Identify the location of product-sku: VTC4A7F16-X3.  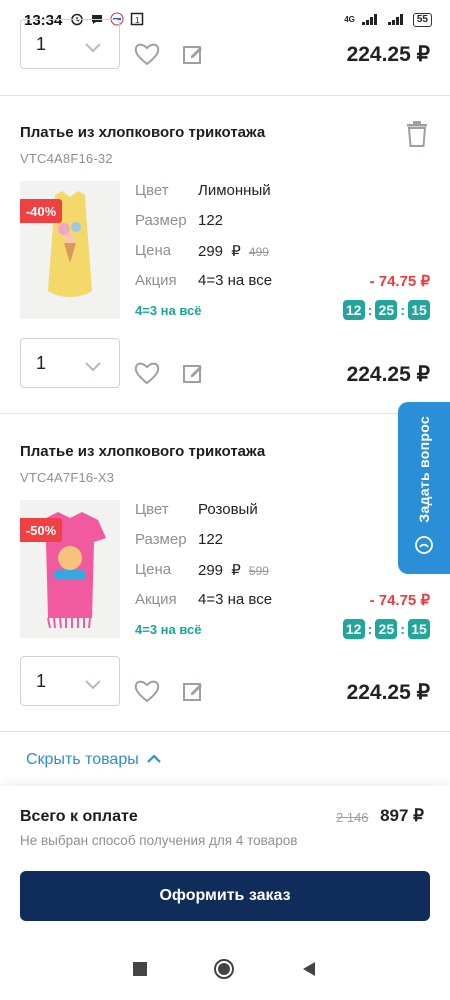
(67, 477).